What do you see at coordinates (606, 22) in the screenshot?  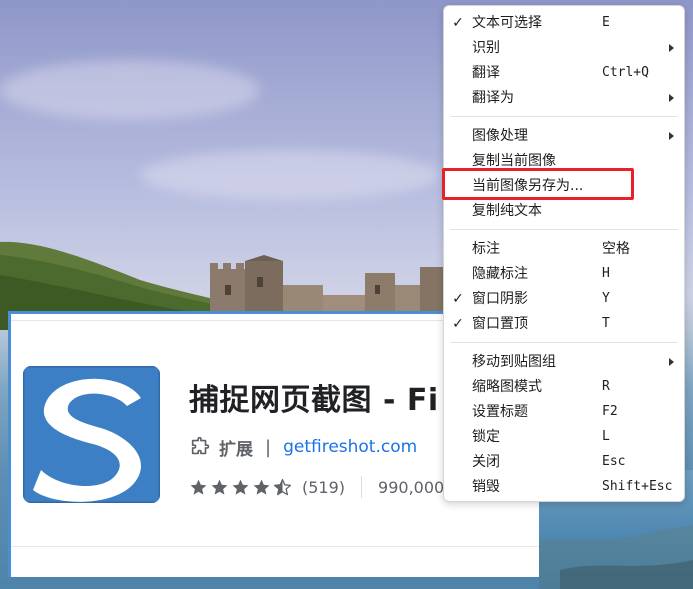 I see `menu-item-shortcut: E` at bounding box center [606, 22].